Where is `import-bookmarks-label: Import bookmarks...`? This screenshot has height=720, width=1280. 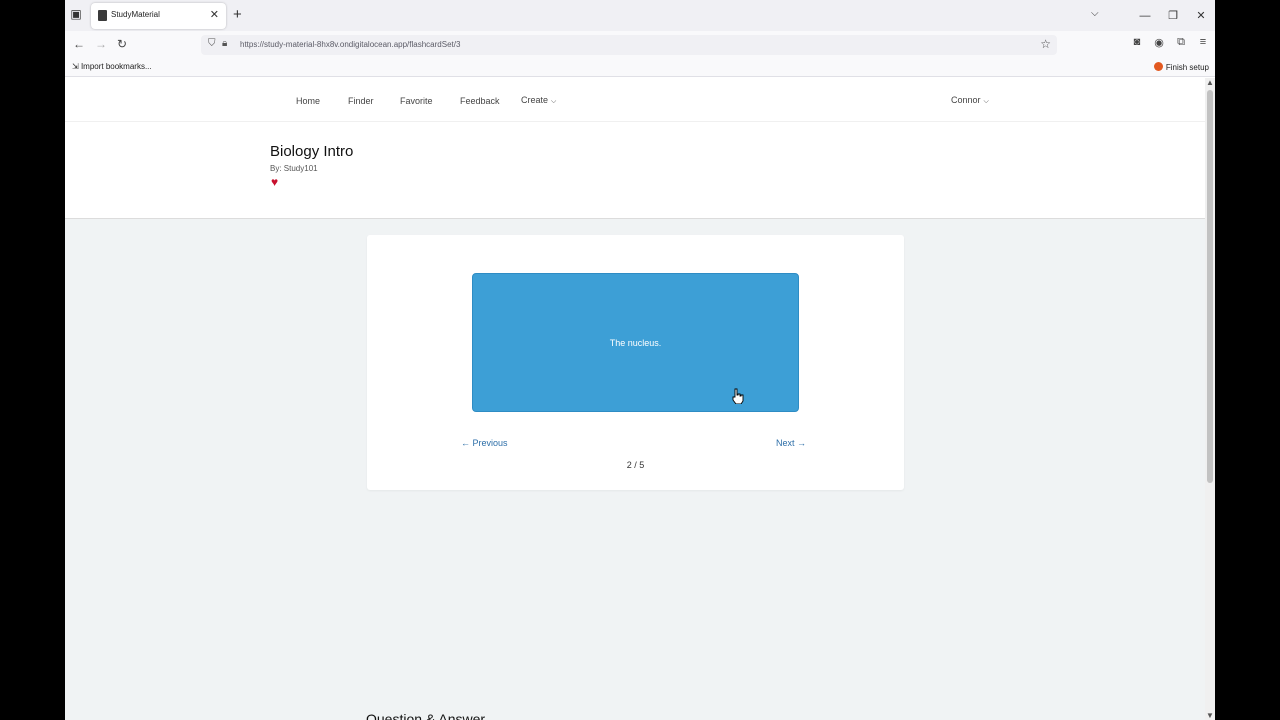
import-bookmarks-label: Import bookmarks... is located at coordinates (116, 66).